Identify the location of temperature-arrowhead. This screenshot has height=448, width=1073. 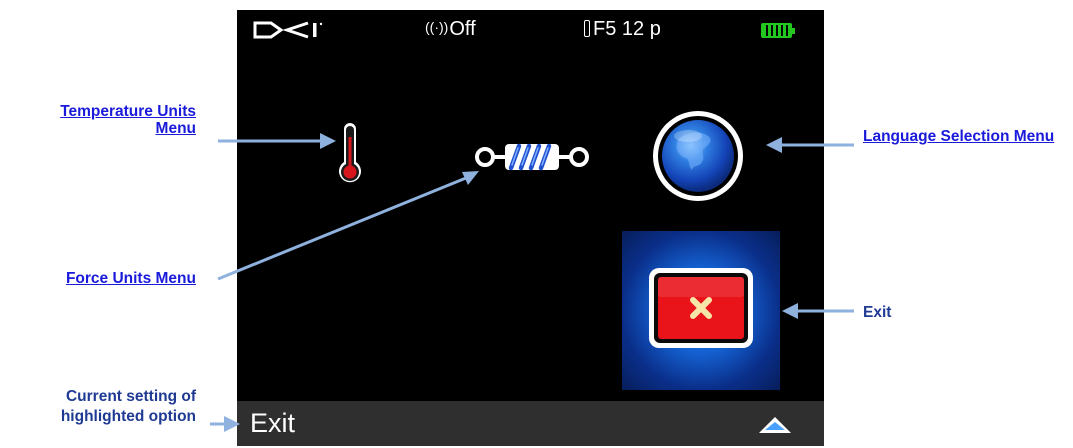
(328, 141).